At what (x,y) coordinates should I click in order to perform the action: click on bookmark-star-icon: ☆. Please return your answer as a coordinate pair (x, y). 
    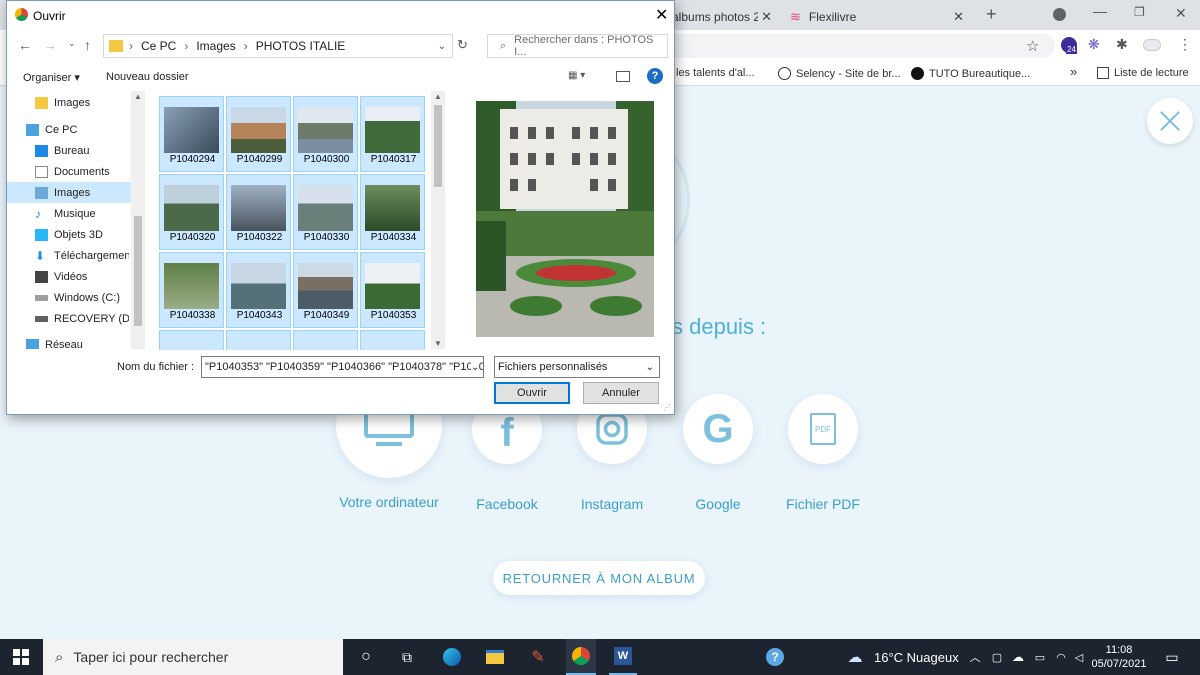
    Looking at the image, I should click on (1032, 46).